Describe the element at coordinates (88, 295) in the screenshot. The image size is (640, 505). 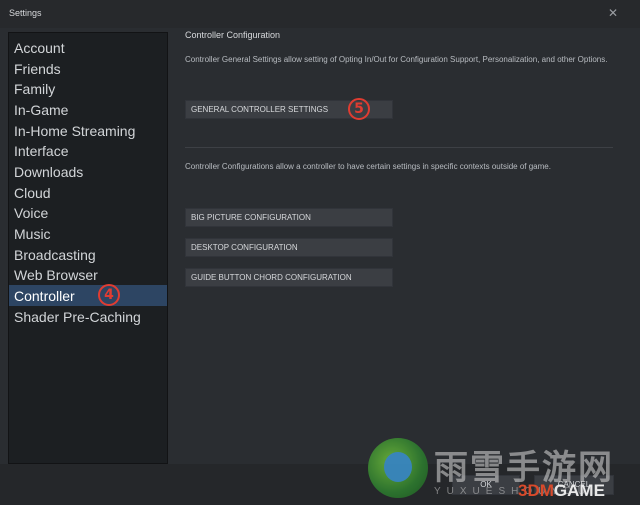
I see `sidebar-item-controller: Controller 4` at that location.